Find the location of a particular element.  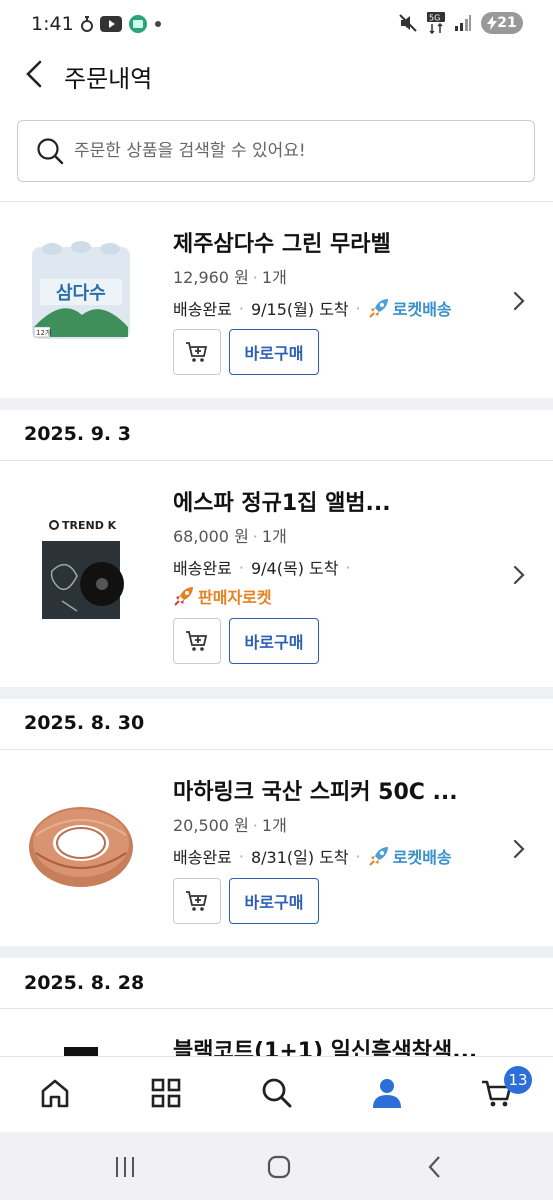

delivery-status: 배송완료 · 9/15(월) 도착 · 로켓배송 is located at coordinates (312, 308).